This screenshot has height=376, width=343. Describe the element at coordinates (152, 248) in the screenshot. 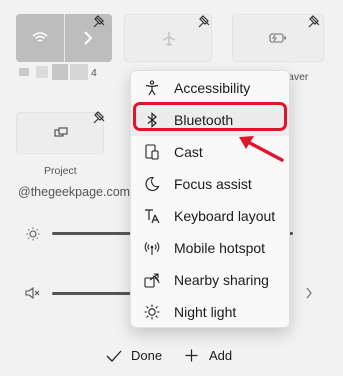

I see `hotspot-icon` at that location.